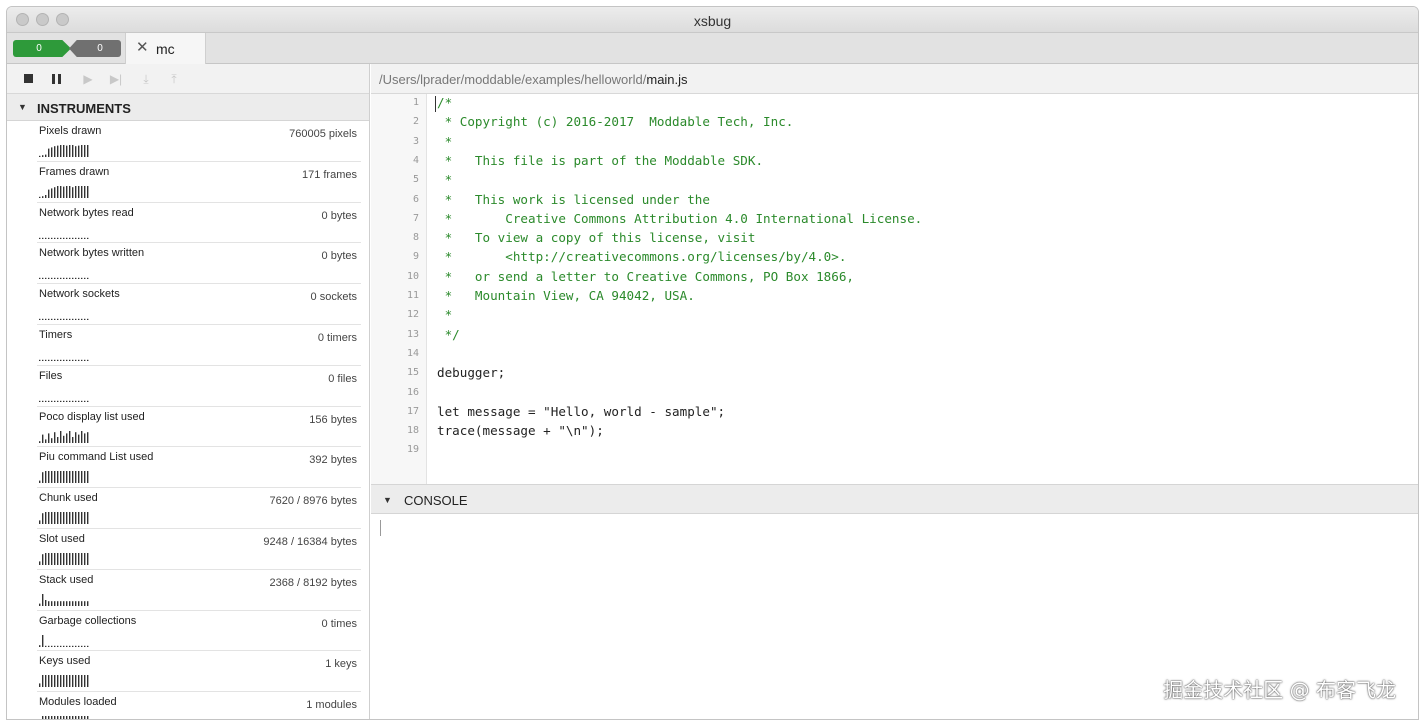  What do you see at coordinates (395, 102) in the screenshot?
I see `line-number: 1` at bounding box center [395, 102].